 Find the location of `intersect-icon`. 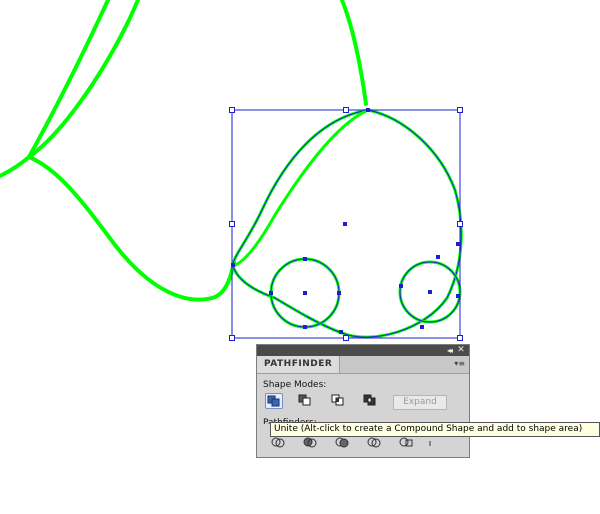

intersect-icon is located at coordinates (337, 400).